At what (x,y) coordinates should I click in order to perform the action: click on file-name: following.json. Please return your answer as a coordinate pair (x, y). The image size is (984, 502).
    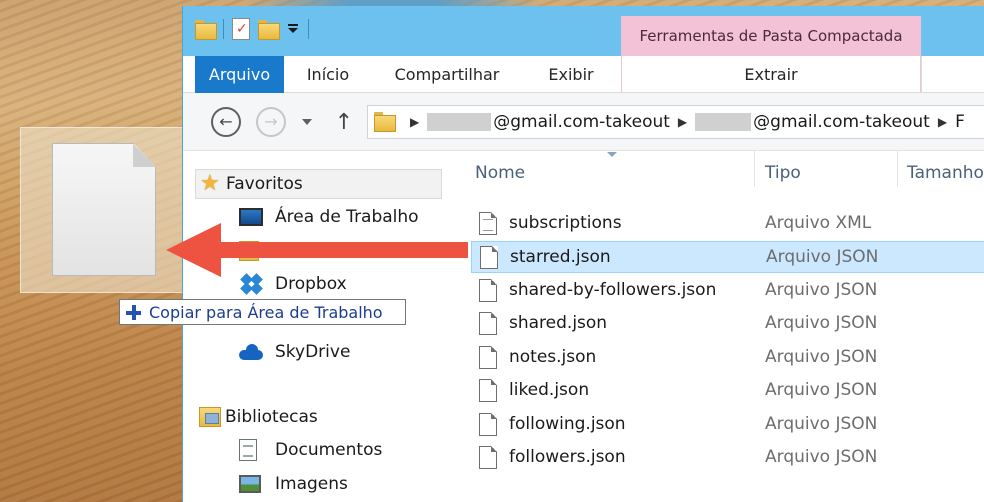
    Looking at the image, I should click on (567, 424).